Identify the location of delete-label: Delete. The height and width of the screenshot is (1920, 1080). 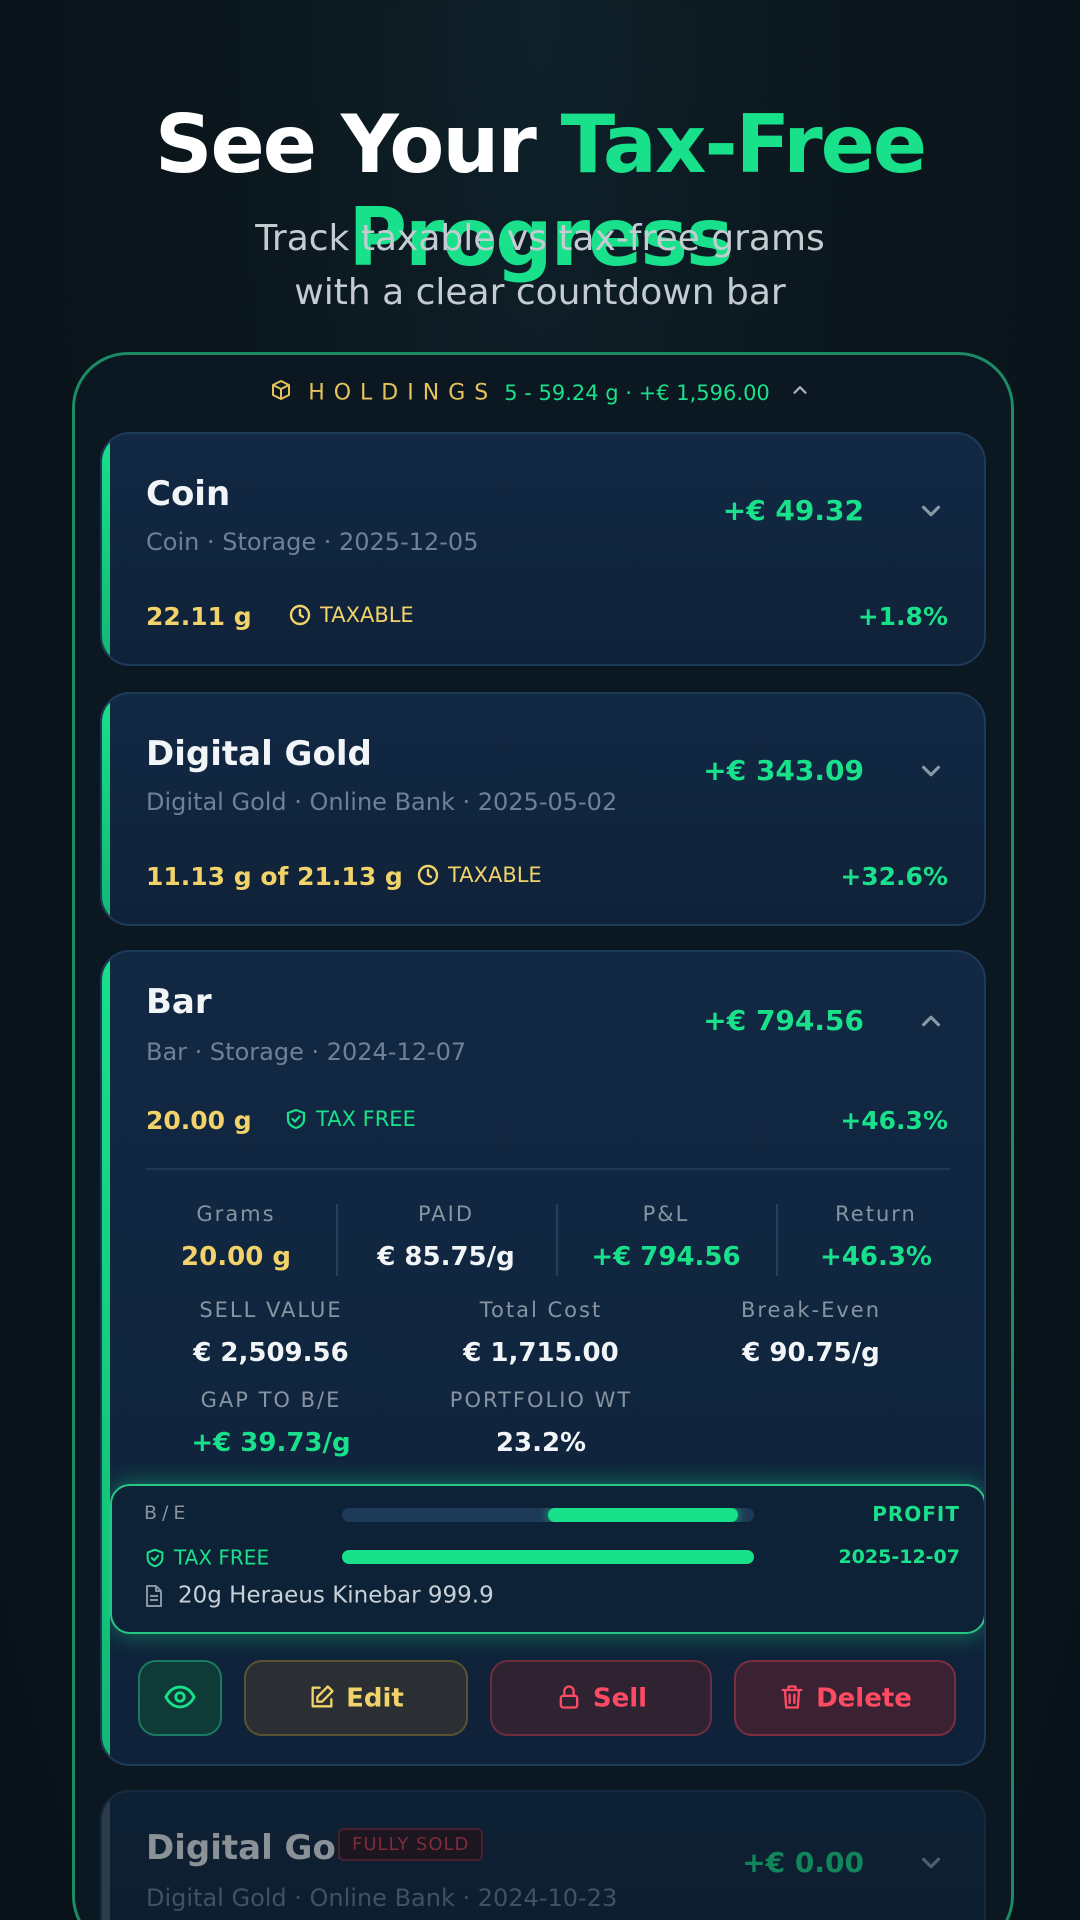
(864, 1698).